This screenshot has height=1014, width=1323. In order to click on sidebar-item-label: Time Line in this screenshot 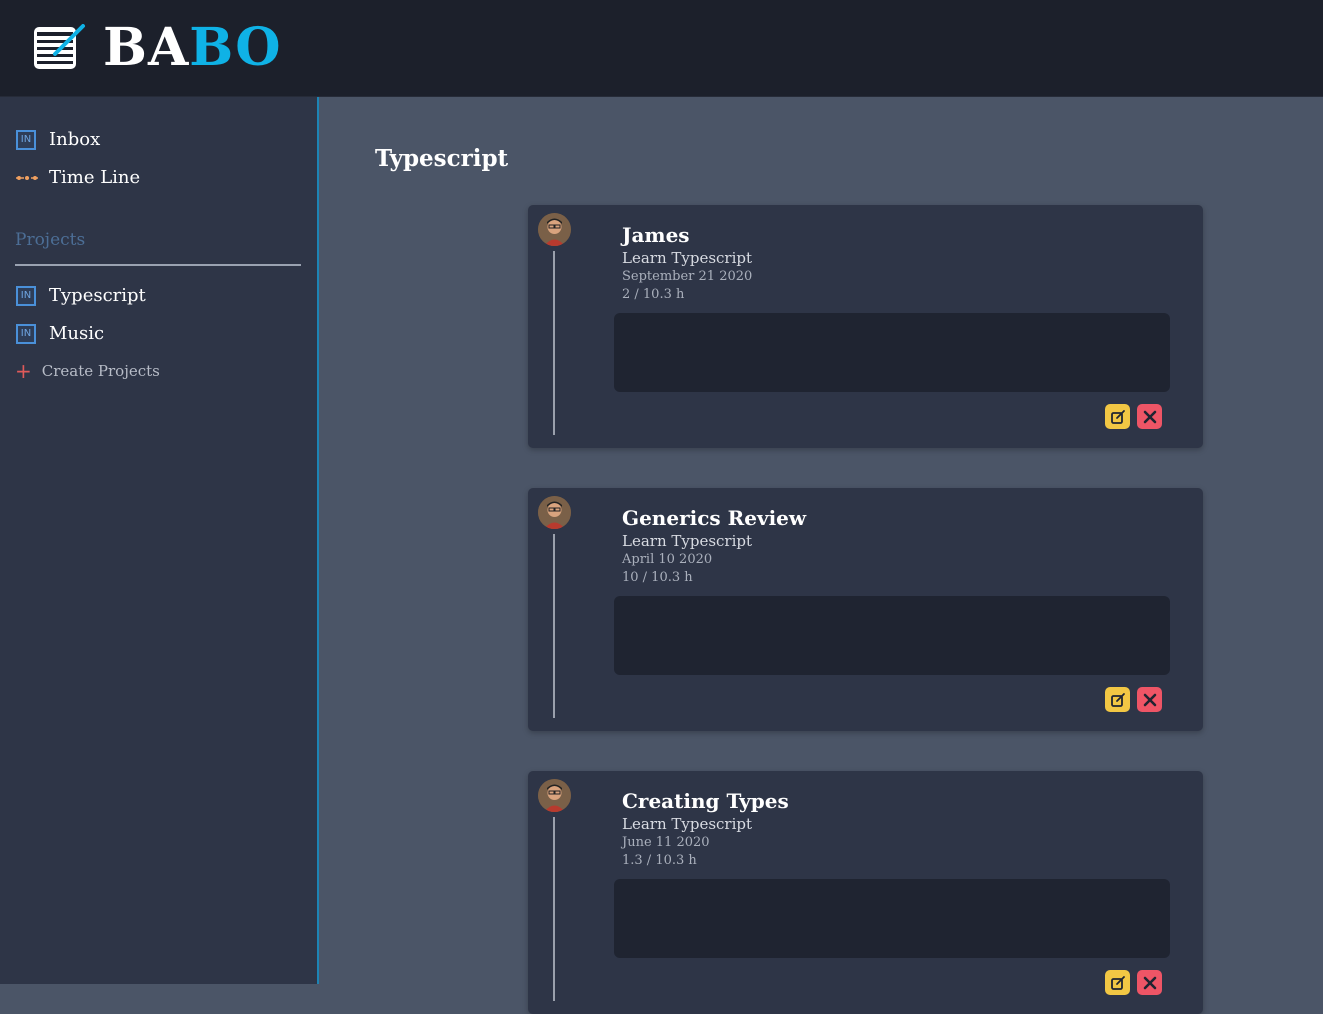, I will do `click(95, 177)`.